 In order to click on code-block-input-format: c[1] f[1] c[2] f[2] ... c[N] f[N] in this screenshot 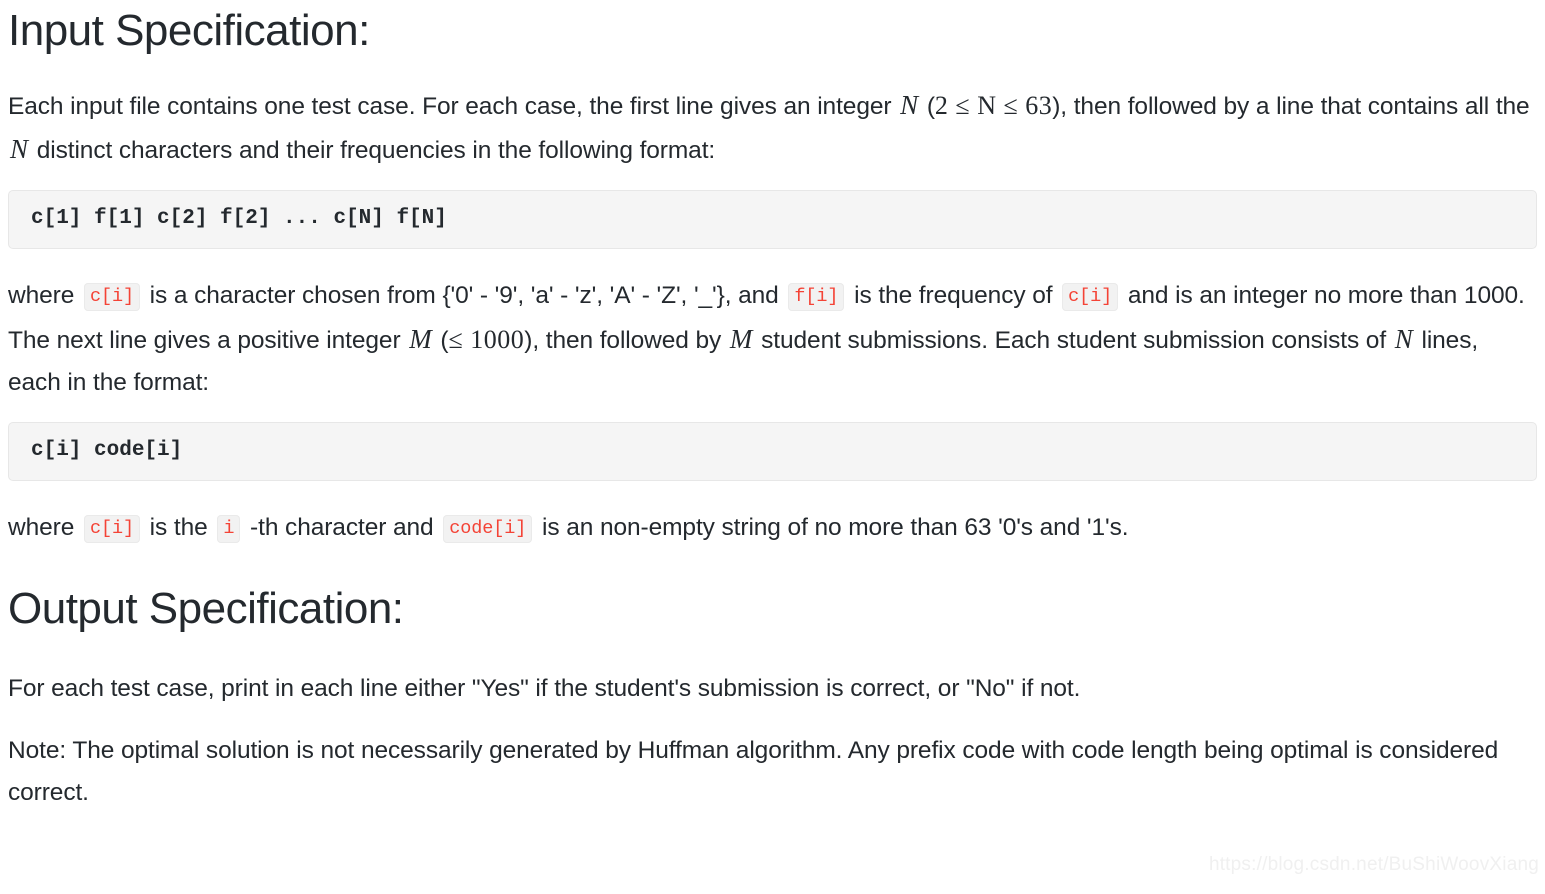, I will do `click(772, 219)`.